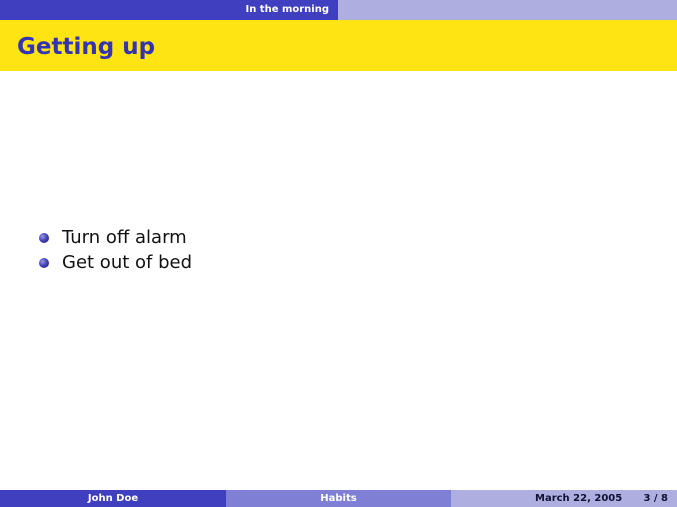 This screenshot has height=507, width=677. What do you see at coordinates (579, 498) in the screenshot?
I see `presentation-date: March 22, 2005` at bounding box center [579, 498].